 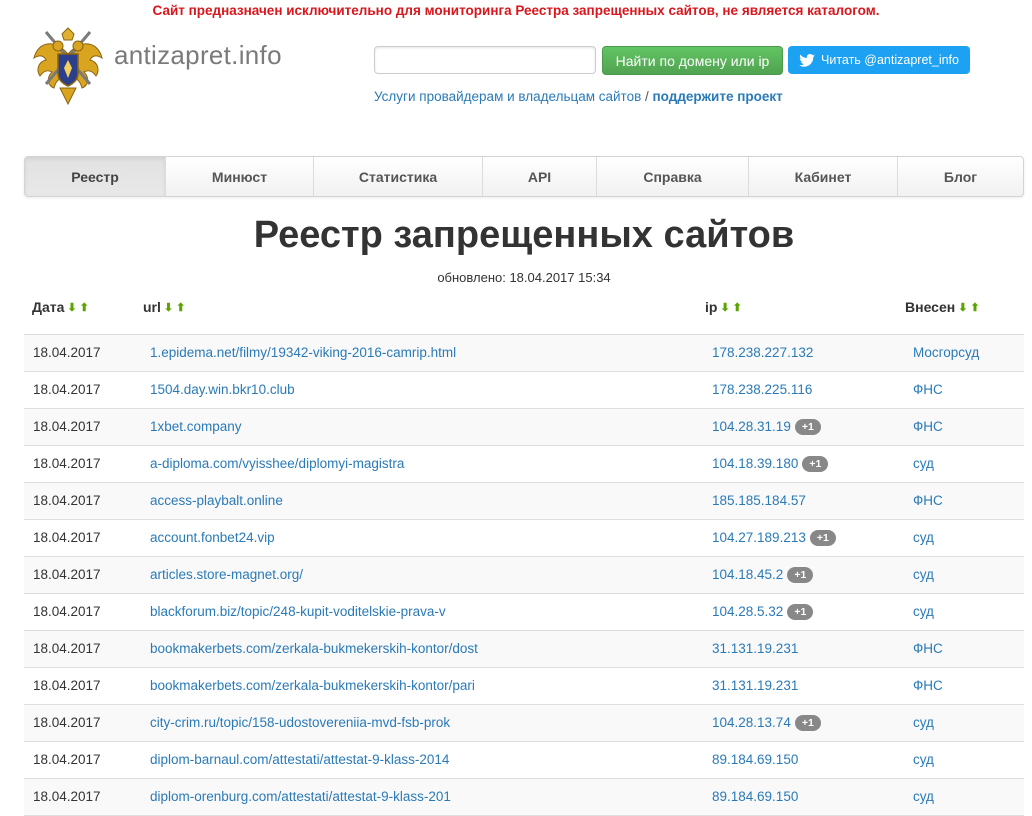 I want to click on row-ip-cell: 104.28.31.19 +1, so click(x=766, y=427).